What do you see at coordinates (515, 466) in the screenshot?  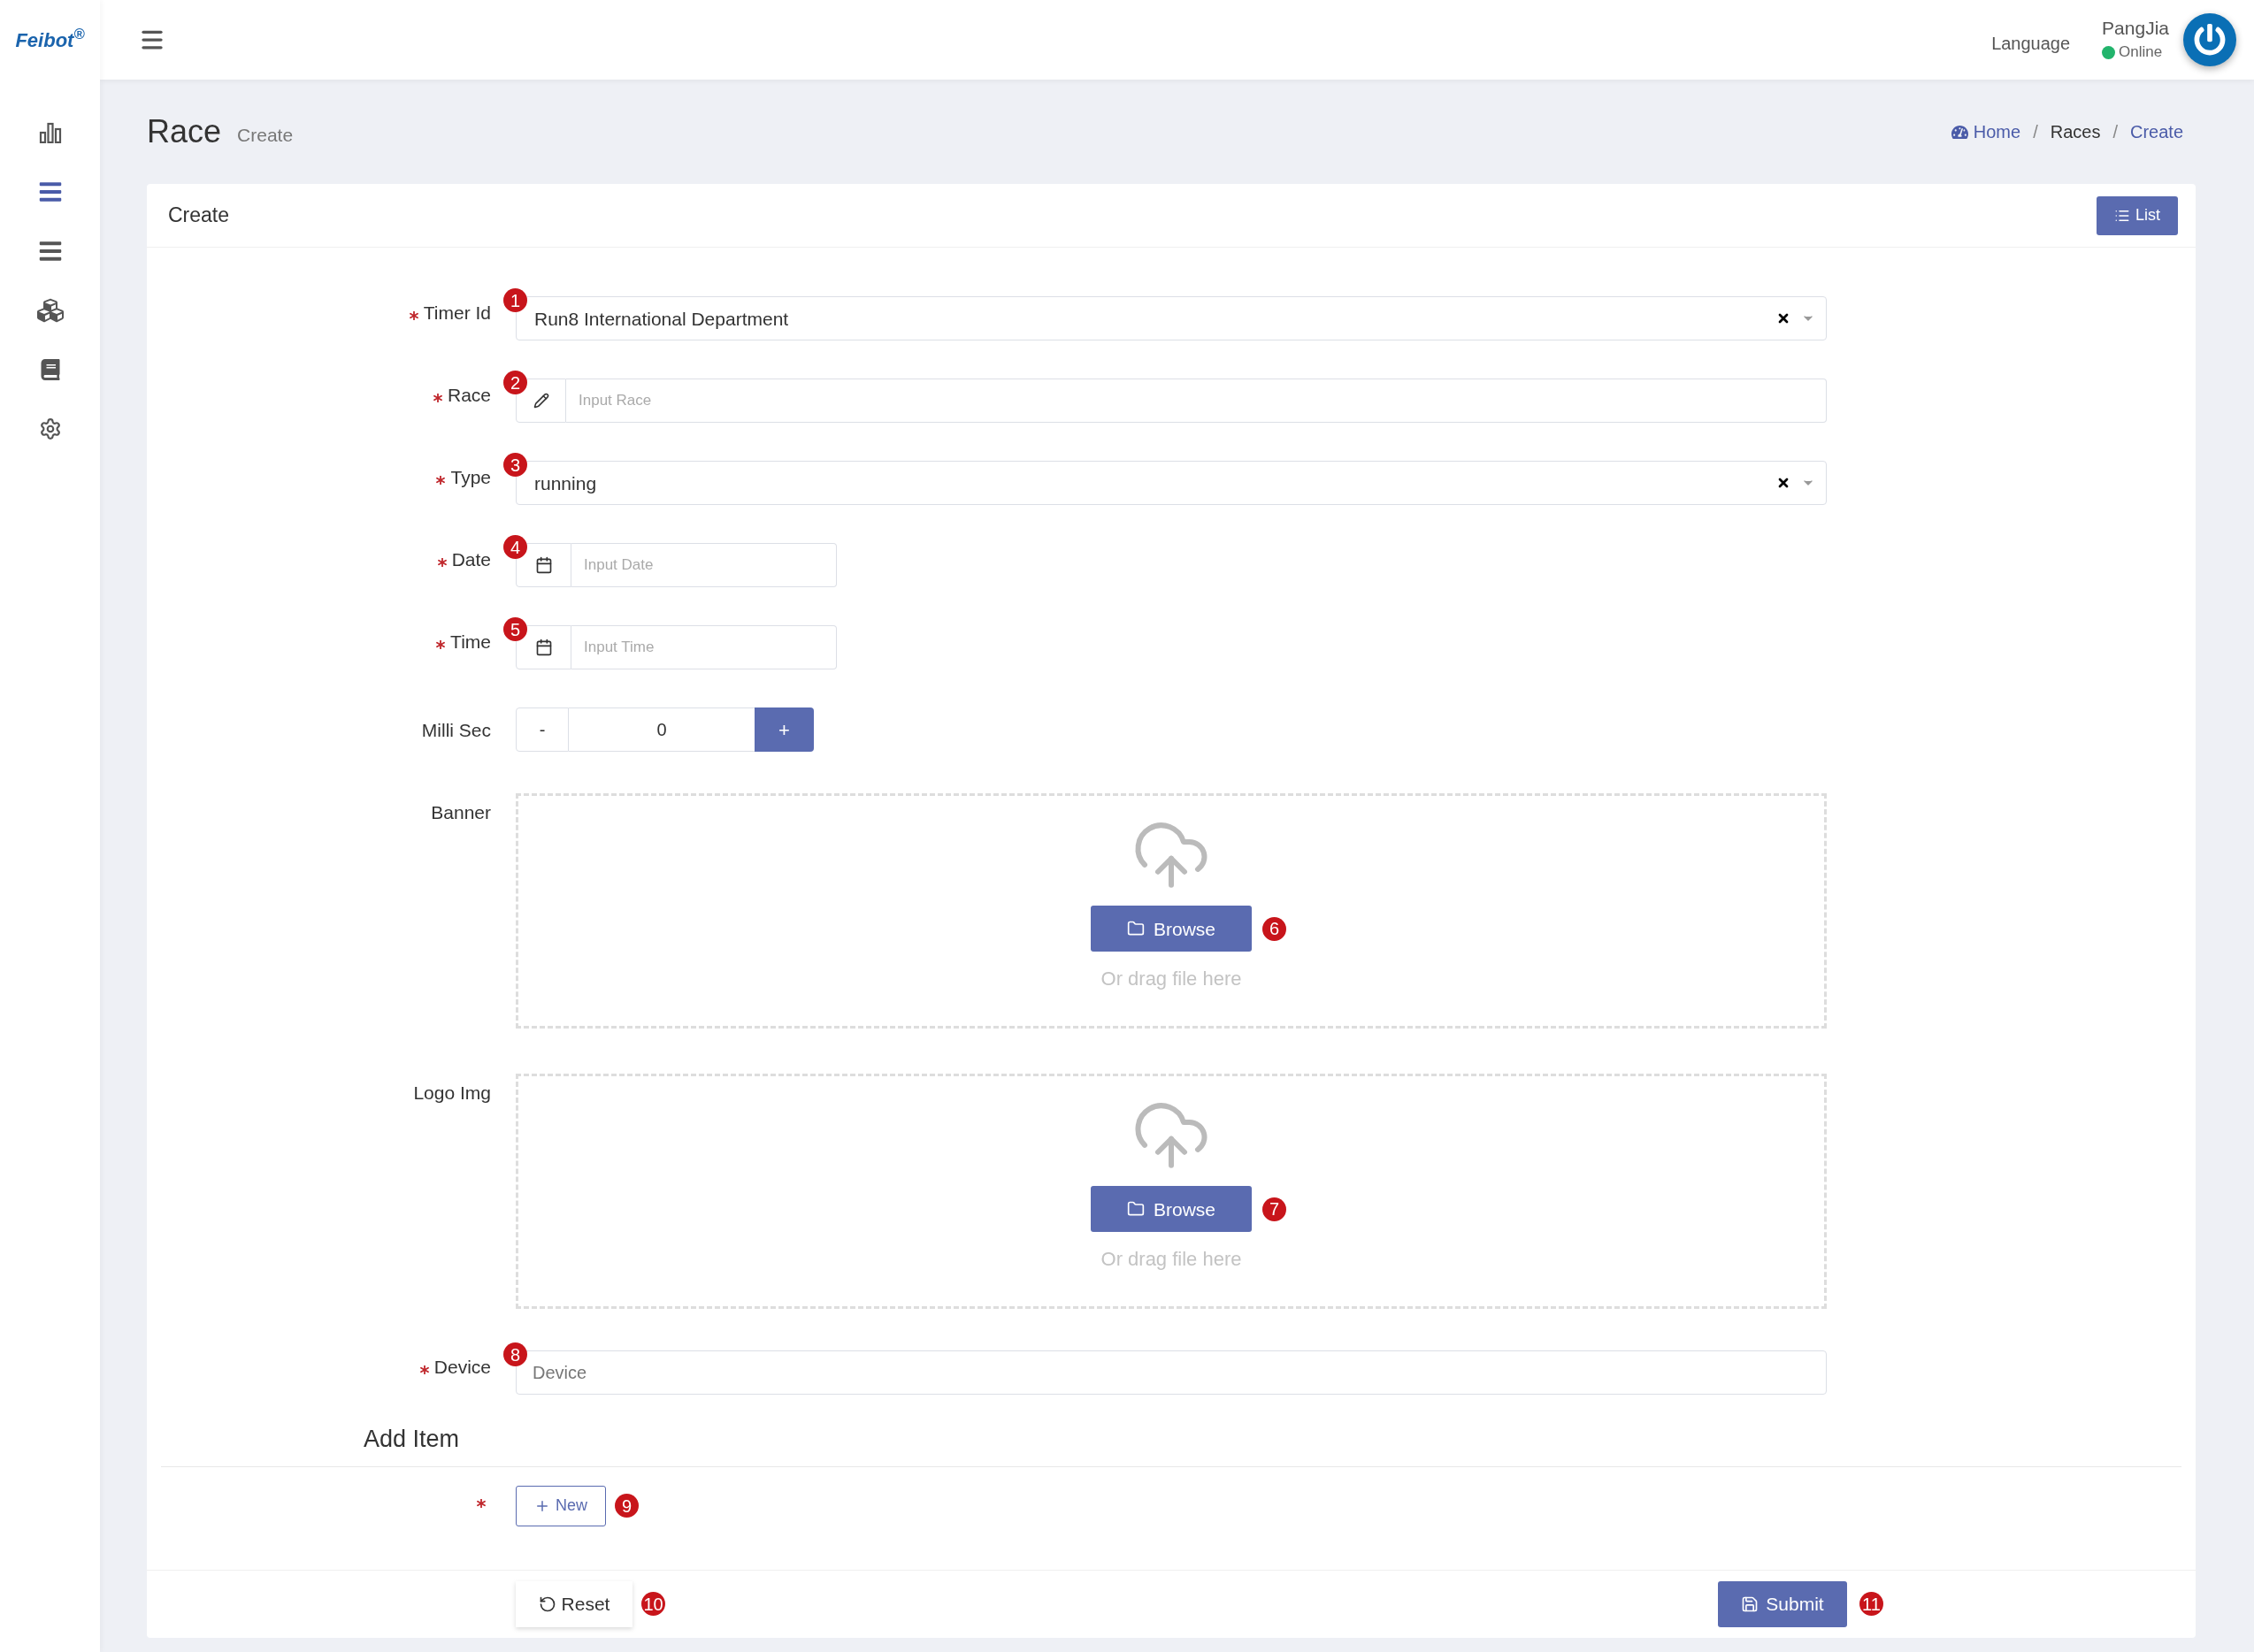 I see `step-number-badge: 3` at bounding box center [515, 466].